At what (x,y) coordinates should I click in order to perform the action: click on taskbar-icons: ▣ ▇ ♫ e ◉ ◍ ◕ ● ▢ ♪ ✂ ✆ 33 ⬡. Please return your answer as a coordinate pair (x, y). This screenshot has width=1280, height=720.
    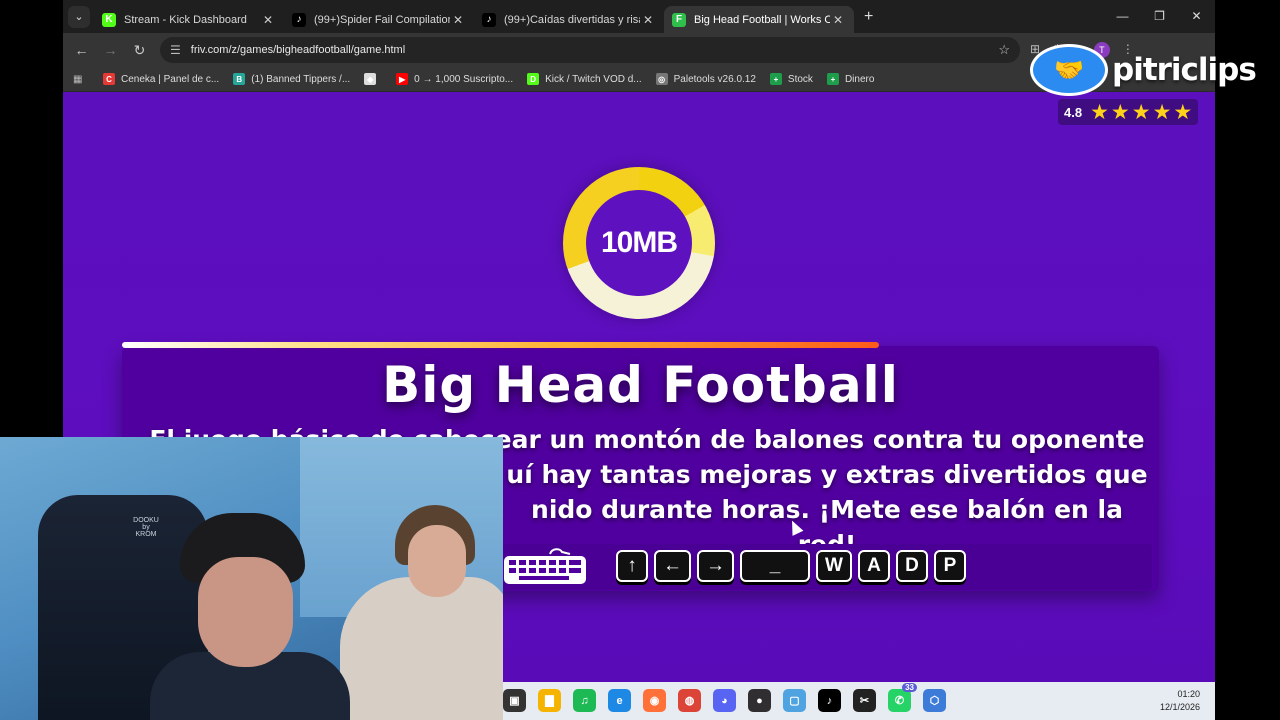
    Looking at the image, I should click on (724, 697).